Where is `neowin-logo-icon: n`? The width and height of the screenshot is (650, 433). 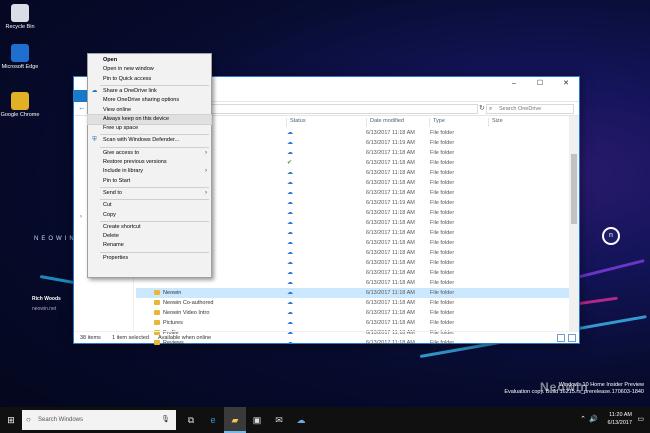 neowin-logo-icon: n is located at coordinates (611, 236).